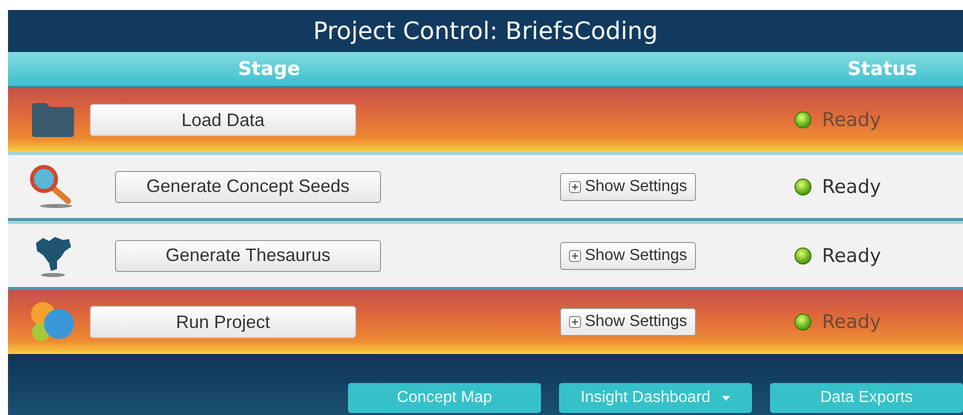 Image resolution: width=963 pixels, height=415 pixels. I want to click on stage-button: Run Project, so click(223, 322).